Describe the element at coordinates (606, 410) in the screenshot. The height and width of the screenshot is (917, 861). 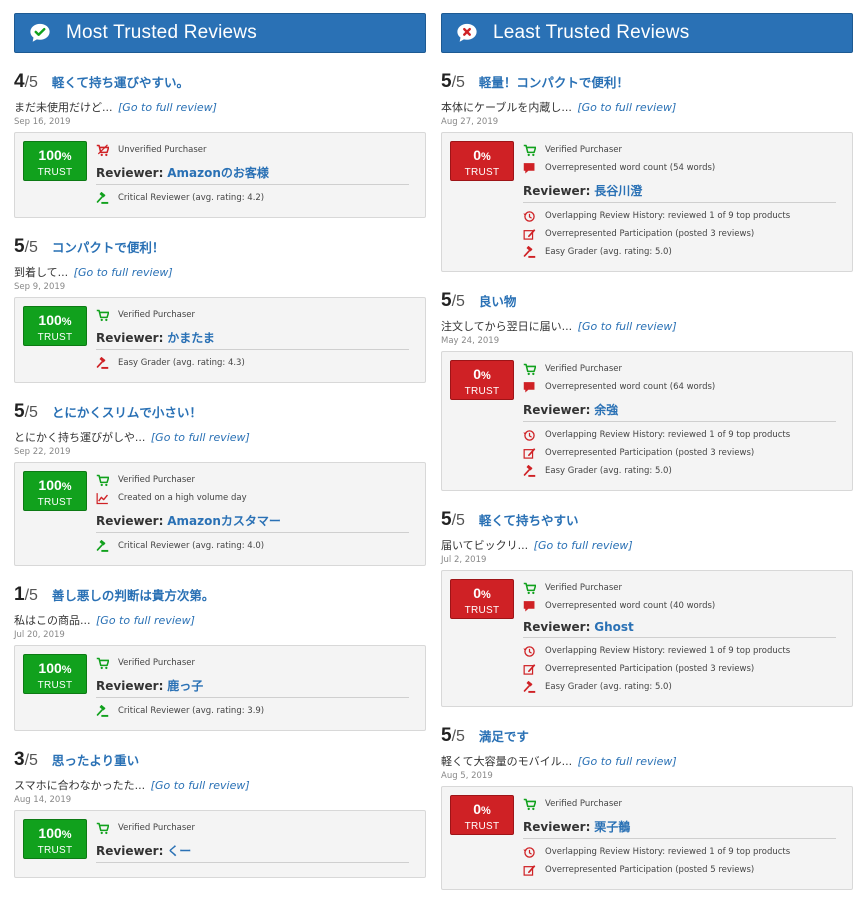
I see `reviewer-name-link: 余強` at that location.